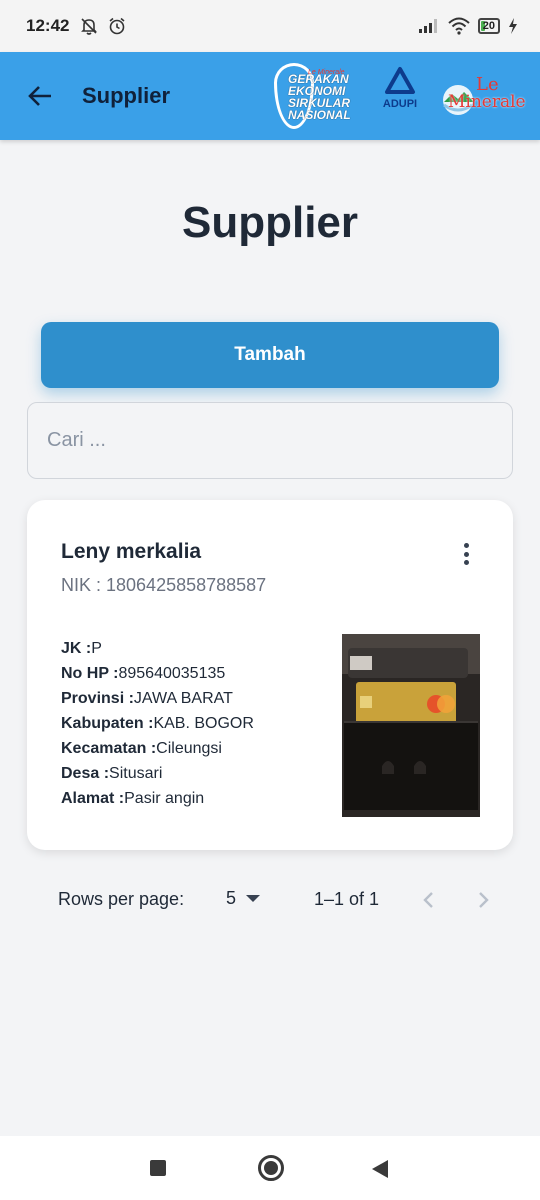 Image resolution: width=540 pixels, height=1200 pixels. I want to click on page-title: Supplier, so click(270, 222).